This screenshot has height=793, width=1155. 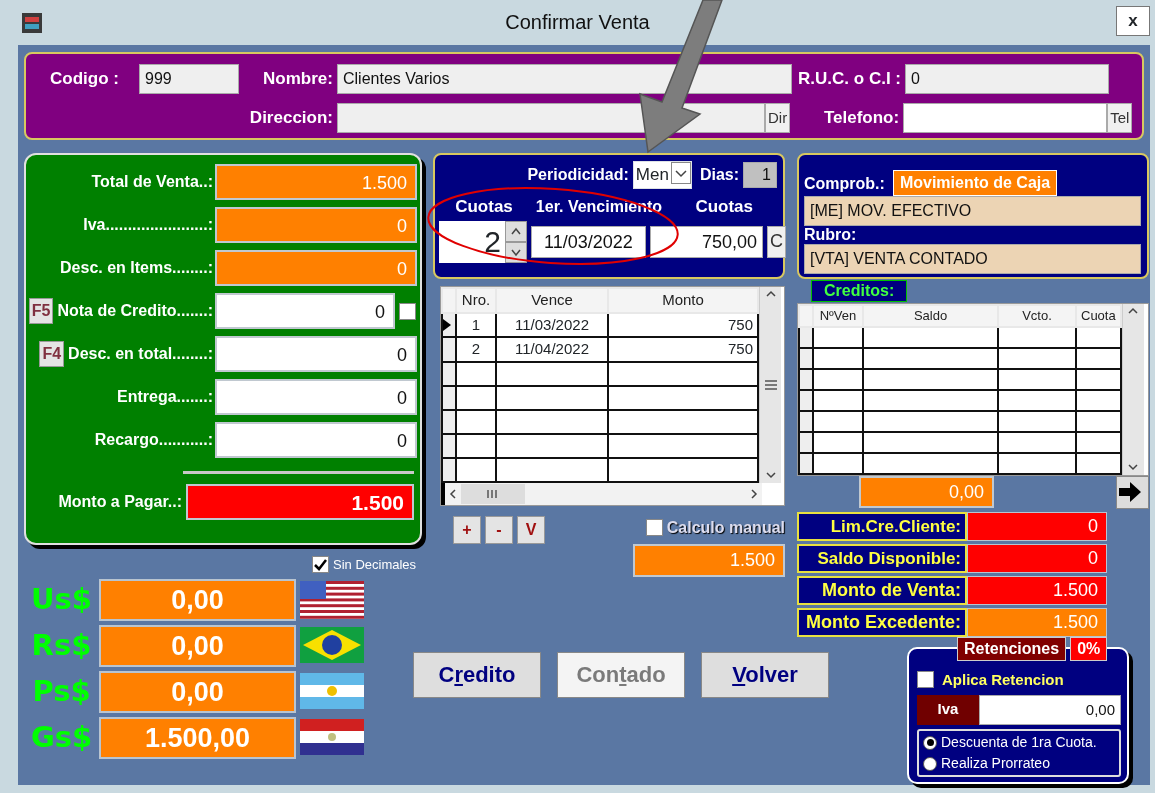 I want to click on input-field: Clientes Varios, so click(x=564, y=79).